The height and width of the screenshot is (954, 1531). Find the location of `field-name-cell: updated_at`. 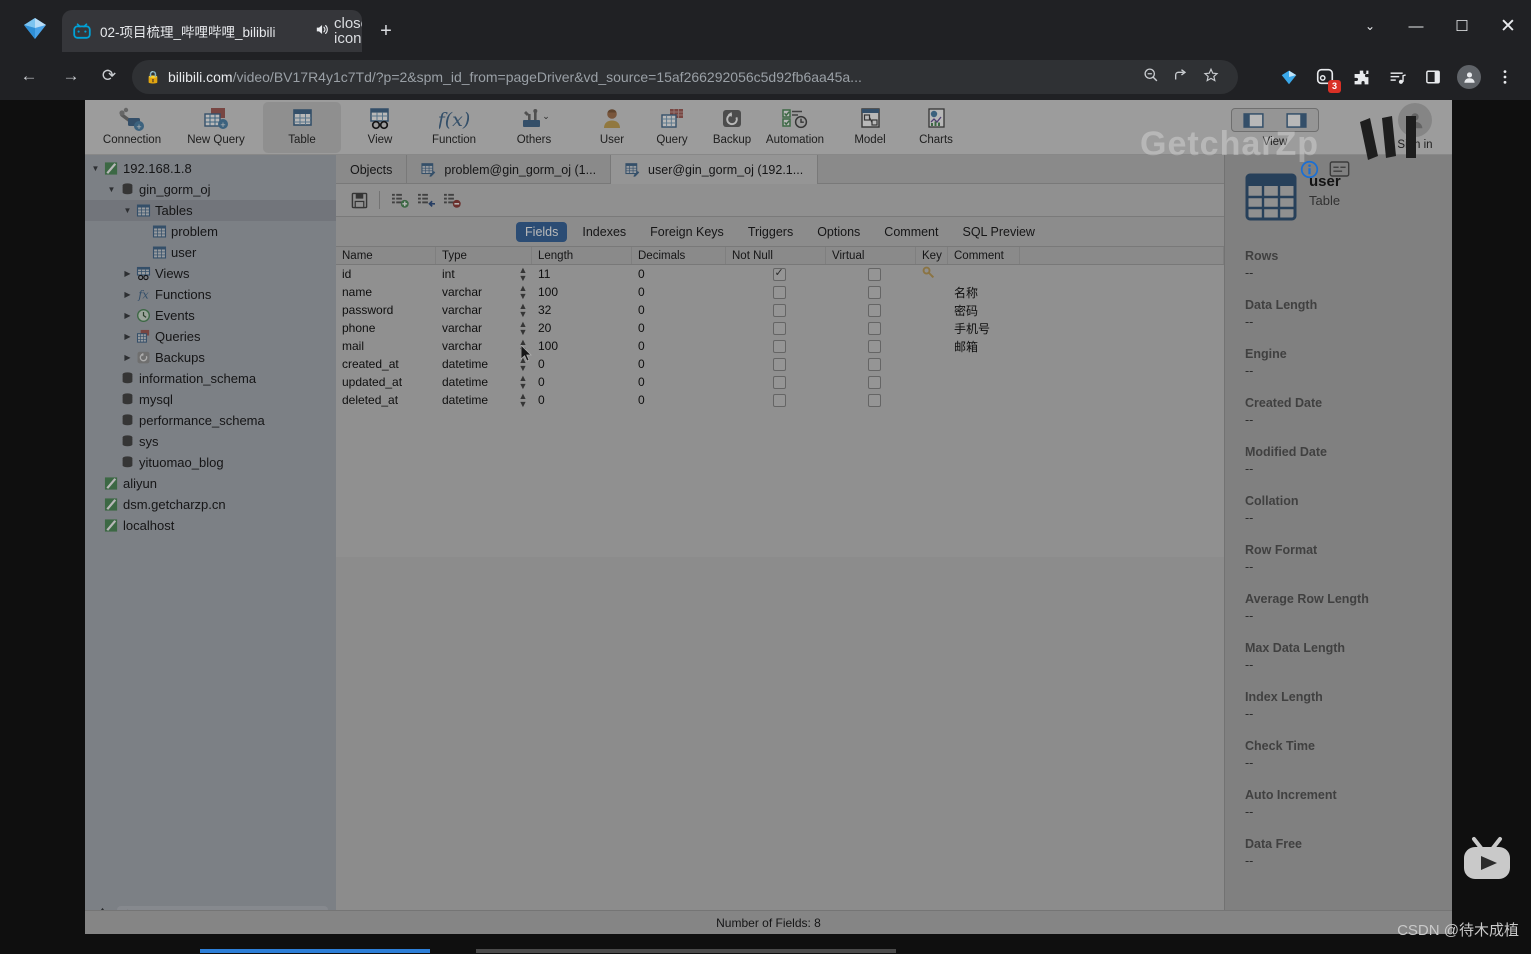

field-name-cell: updated_at is located at coordinates (386, 382).